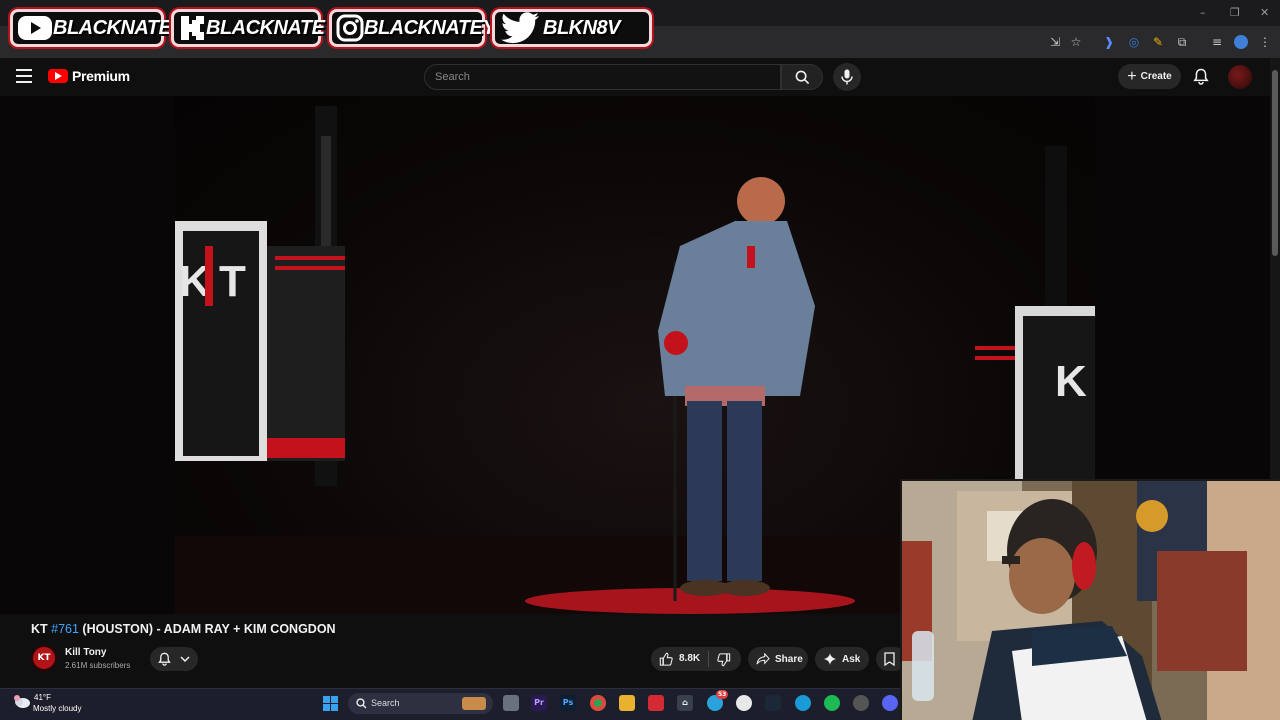  What do you see at coordinates (803, 703) in the screenshot?
I see `edge-icon` at bounding box center [803, 703].